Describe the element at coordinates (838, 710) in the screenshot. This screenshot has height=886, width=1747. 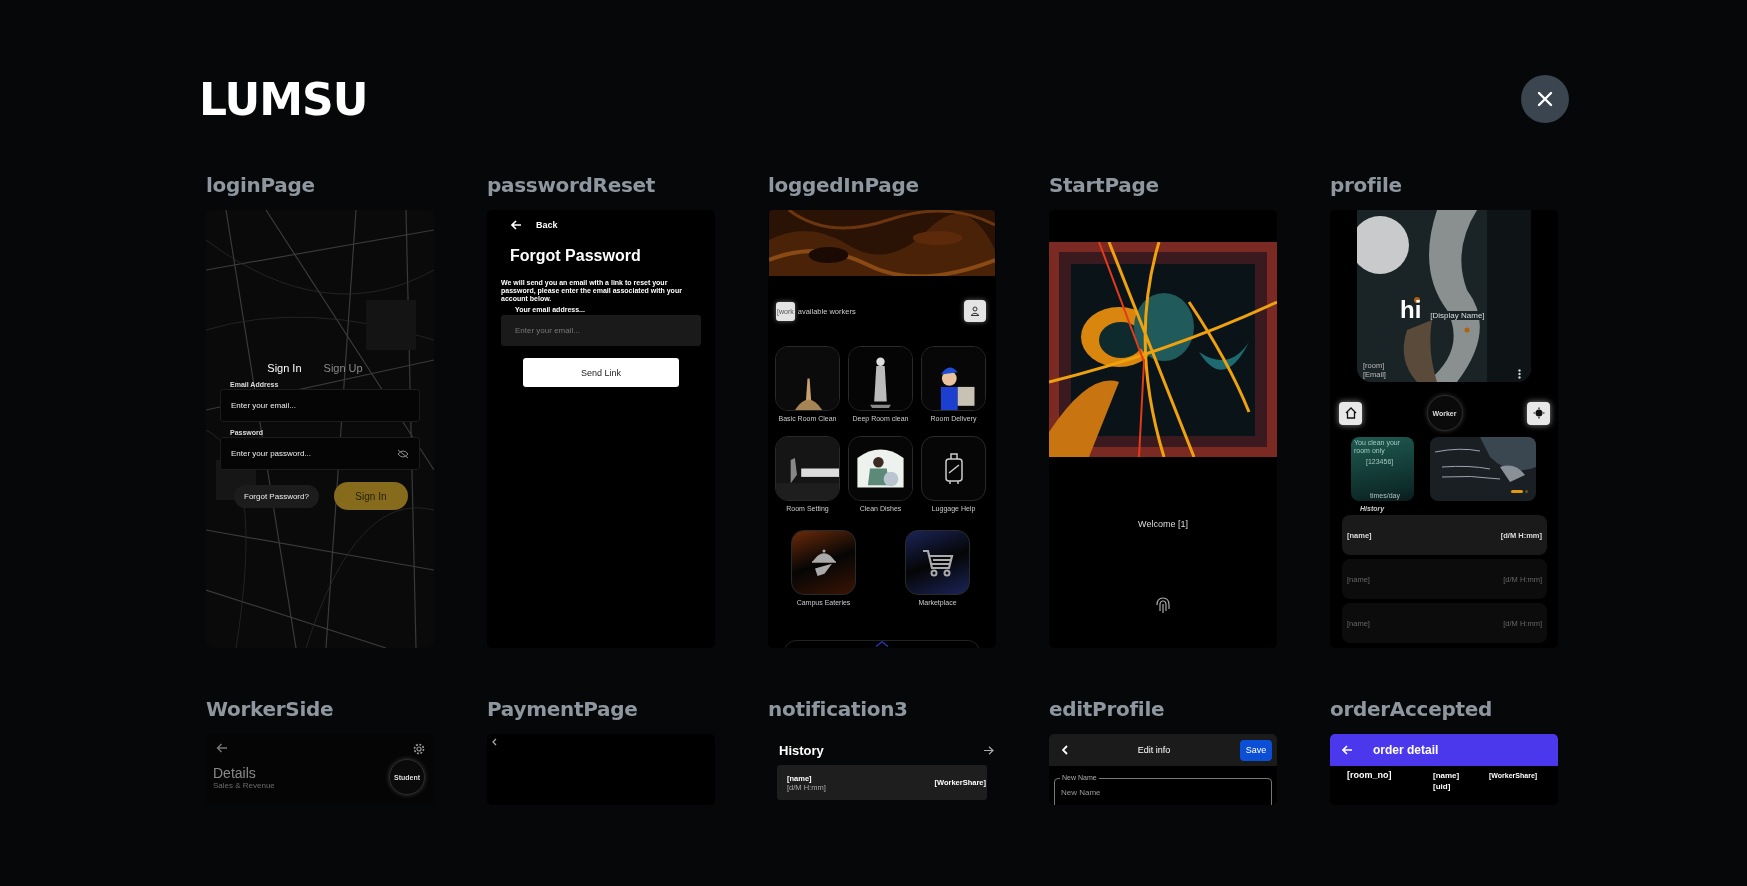
I see `screen-title: notification3` at that location.